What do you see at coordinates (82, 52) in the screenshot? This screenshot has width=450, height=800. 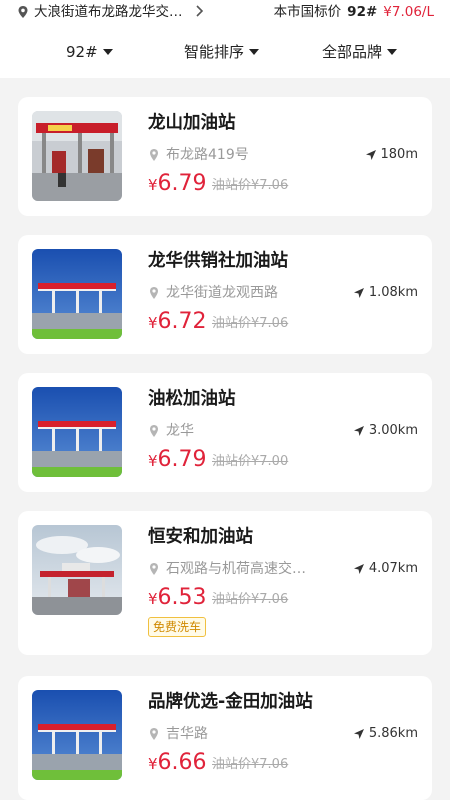 I see `fuel-grade-label: 92#` at bounding box center [82, 52].